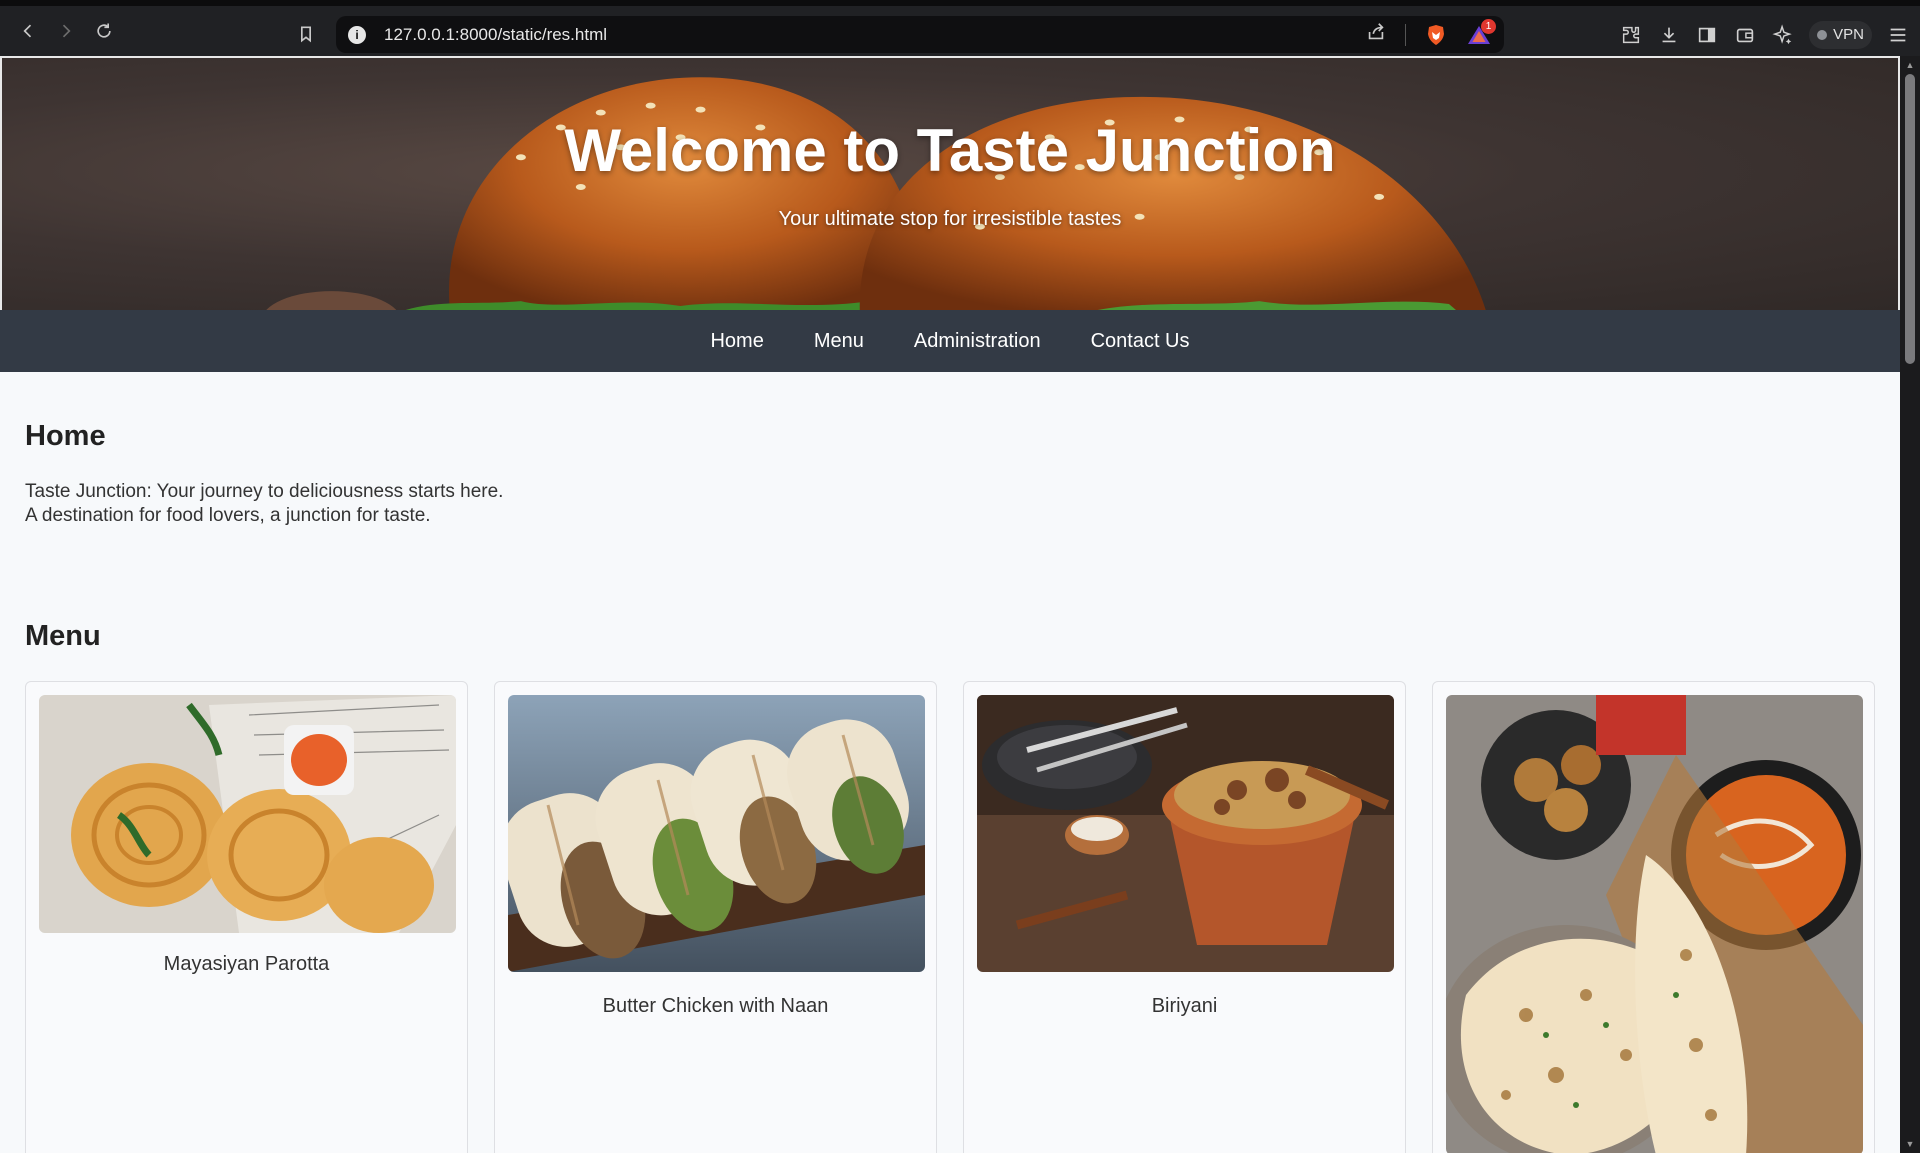 The image size is (1920, 1153). Describe the element at coordinates (1910, 604) in the screenshot. I see `page-scrollbar: ▲ ▼` at that location.